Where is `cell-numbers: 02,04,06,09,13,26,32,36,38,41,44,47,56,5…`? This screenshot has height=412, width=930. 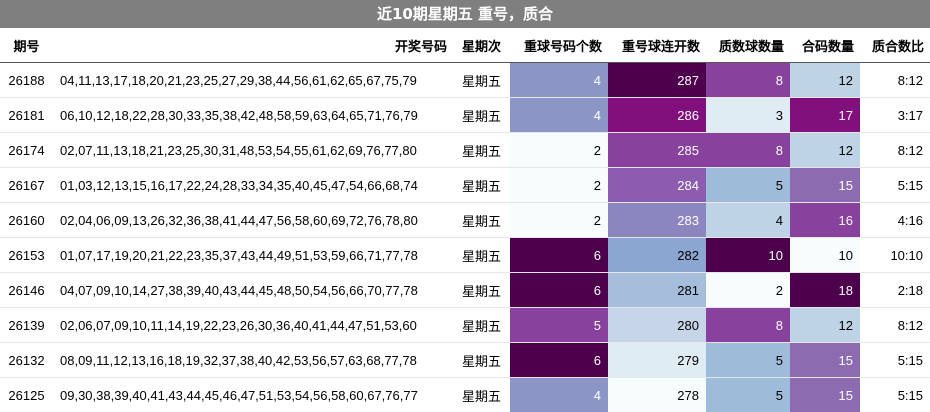
cell-numbers: 02,04,06,09,13,26,32,36,38,41,44,47,56,5… is located at coordinates (253, 220).